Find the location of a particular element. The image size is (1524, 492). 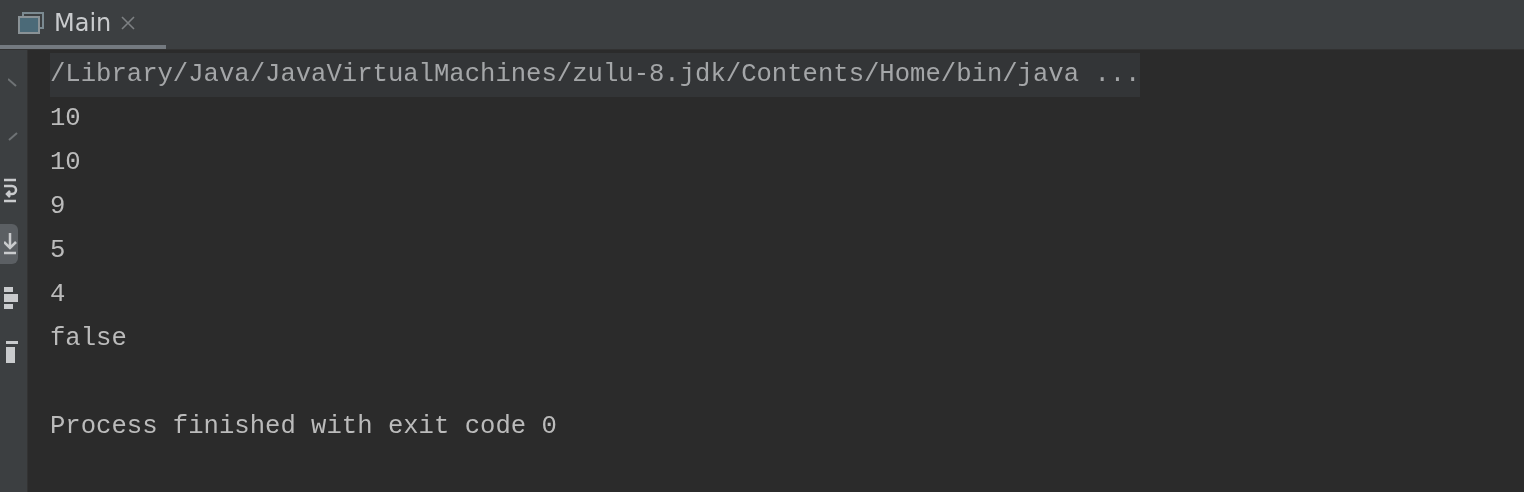

scroll-to-end-icon is located at coordinates (11, 244).